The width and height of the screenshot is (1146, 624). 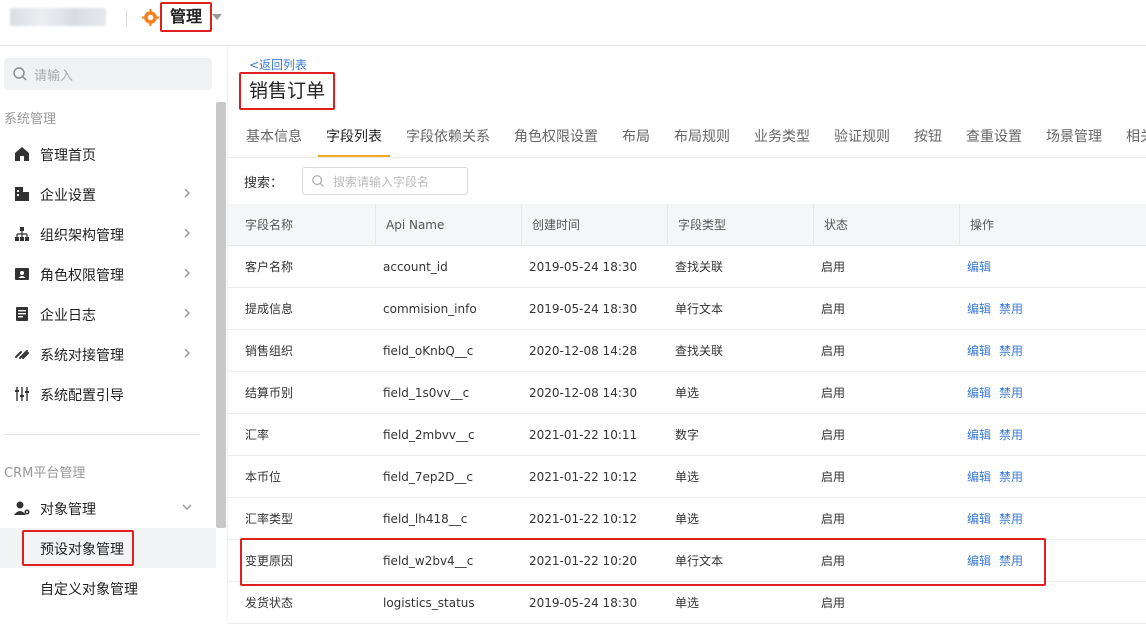 What do you see at coordinates (385, 181) in the screenshot?
I see `field-search-input: 搜索请输入字段名` at bounding box center [385, 181].